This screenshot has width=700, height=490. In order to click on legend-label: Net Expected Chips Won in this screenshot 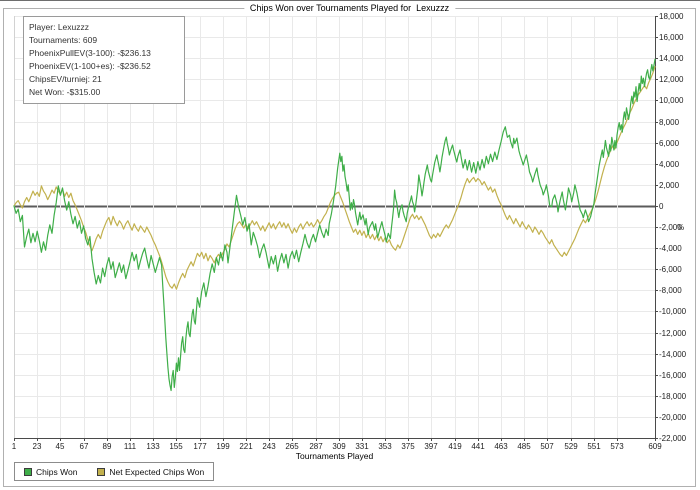, I will do `click(157, 471)`.